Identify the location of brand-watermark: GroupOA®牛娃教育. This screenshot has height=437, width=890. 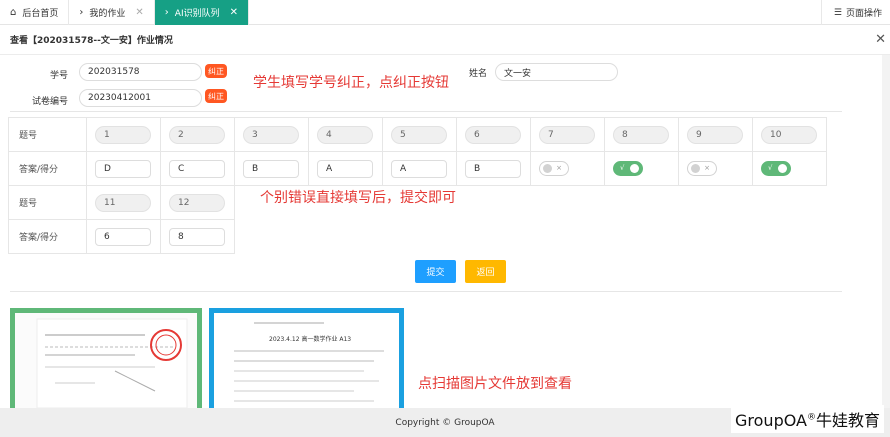
(807, 419).